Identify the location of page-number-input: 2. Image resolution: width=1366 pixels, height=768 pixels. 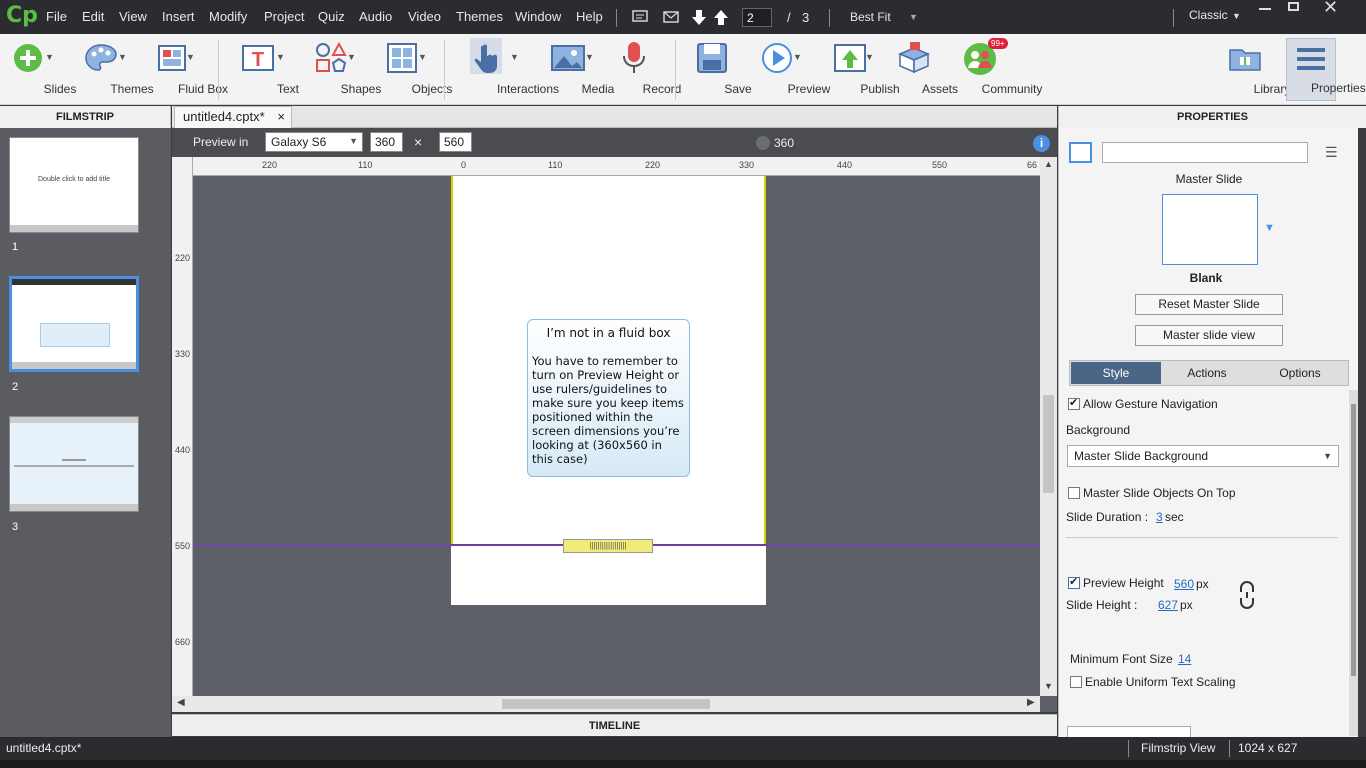
(757, 17).